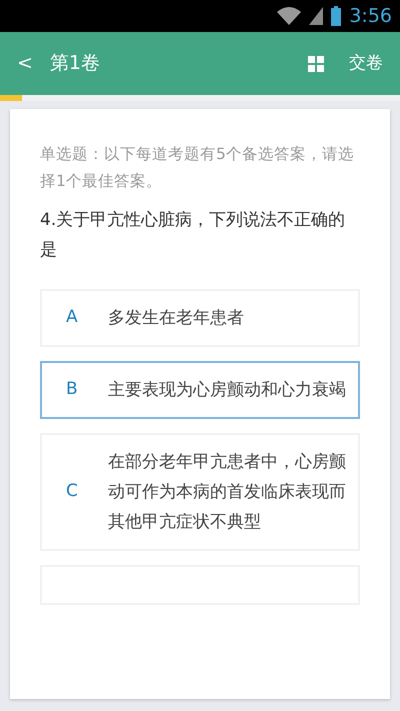 Image resolution: width=400 pixels, height=711 pixels. What do you see at coordinates (289, 16) in the screenshot?
I see `wifi-icon` at bounding box center [289, 16].